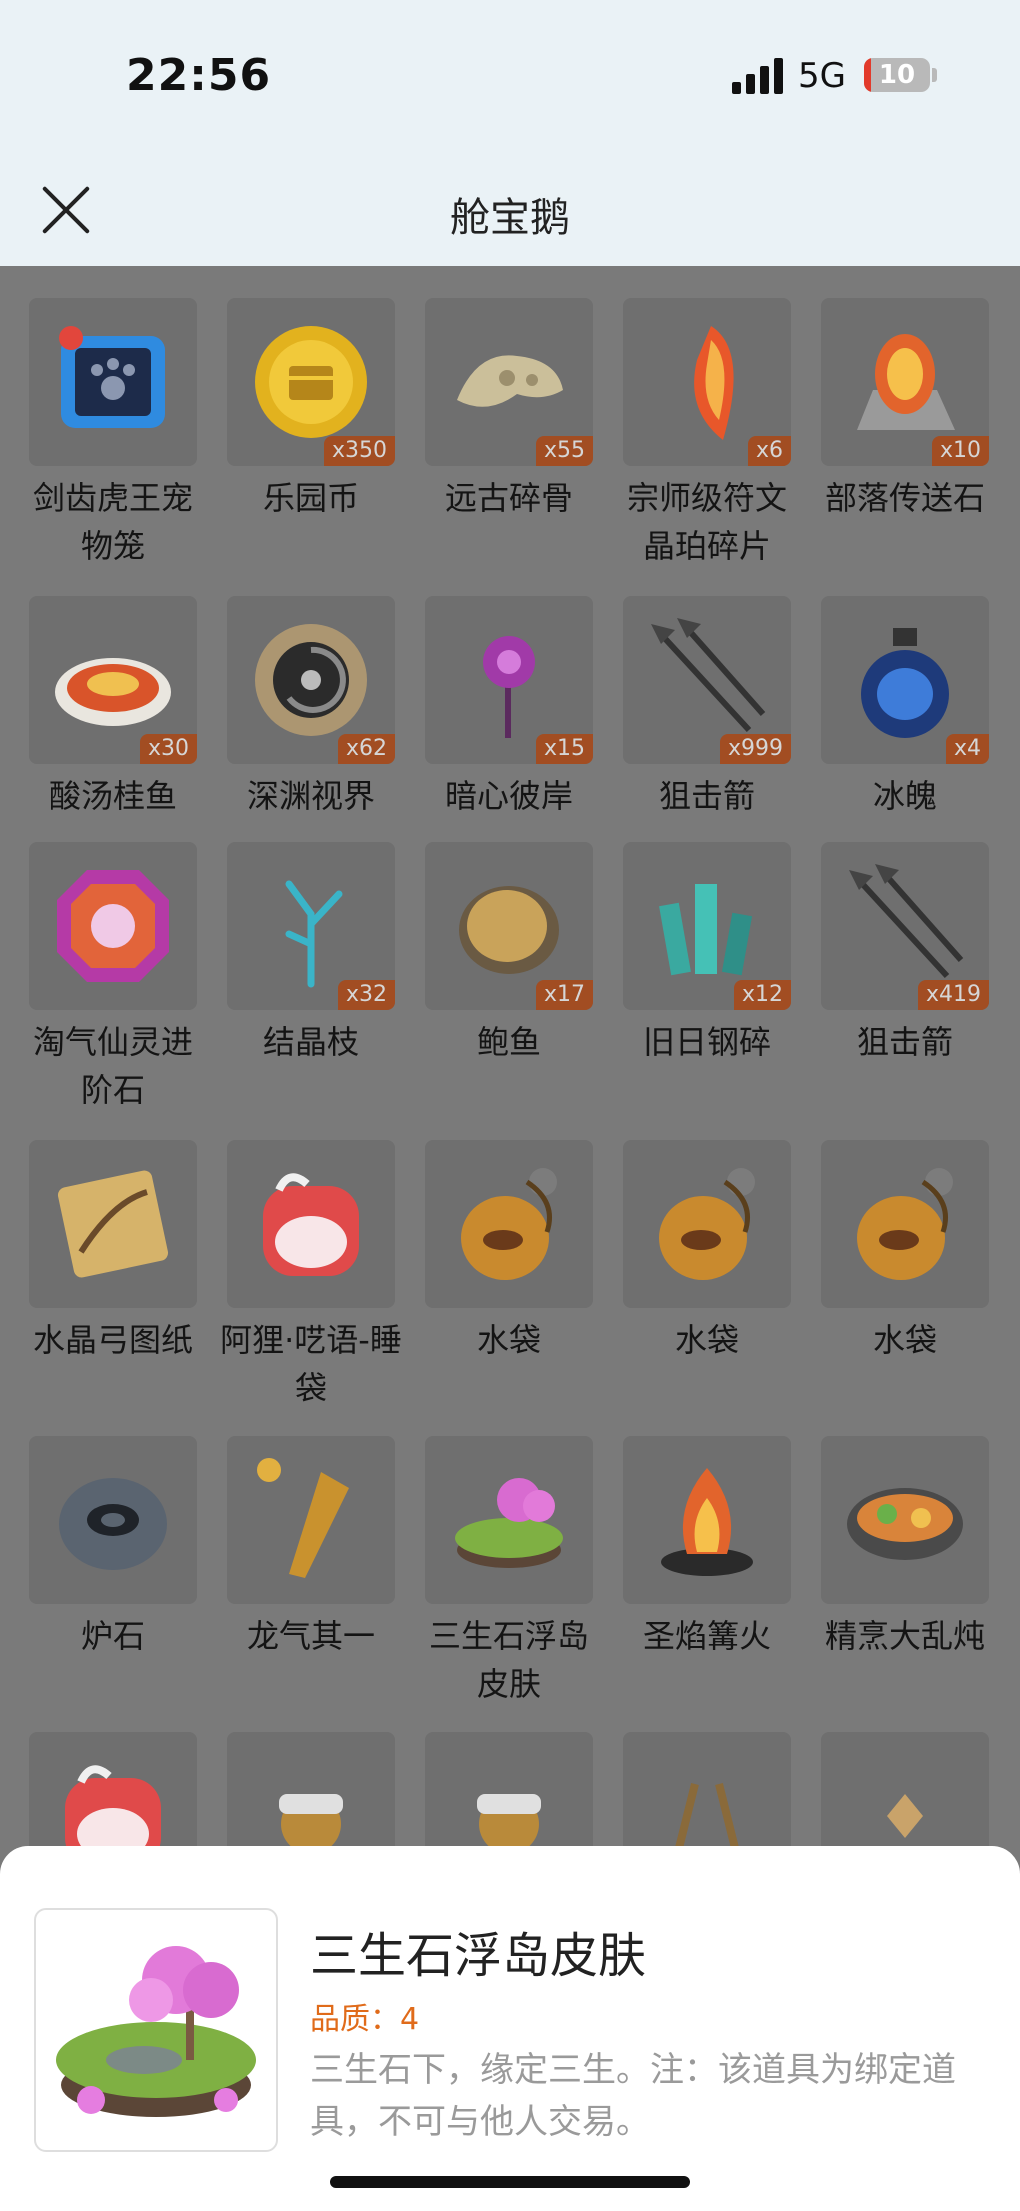  Describe the element at coordinates (762, 995) in the screenshot. I see `item-count-badge: x12` at that location.